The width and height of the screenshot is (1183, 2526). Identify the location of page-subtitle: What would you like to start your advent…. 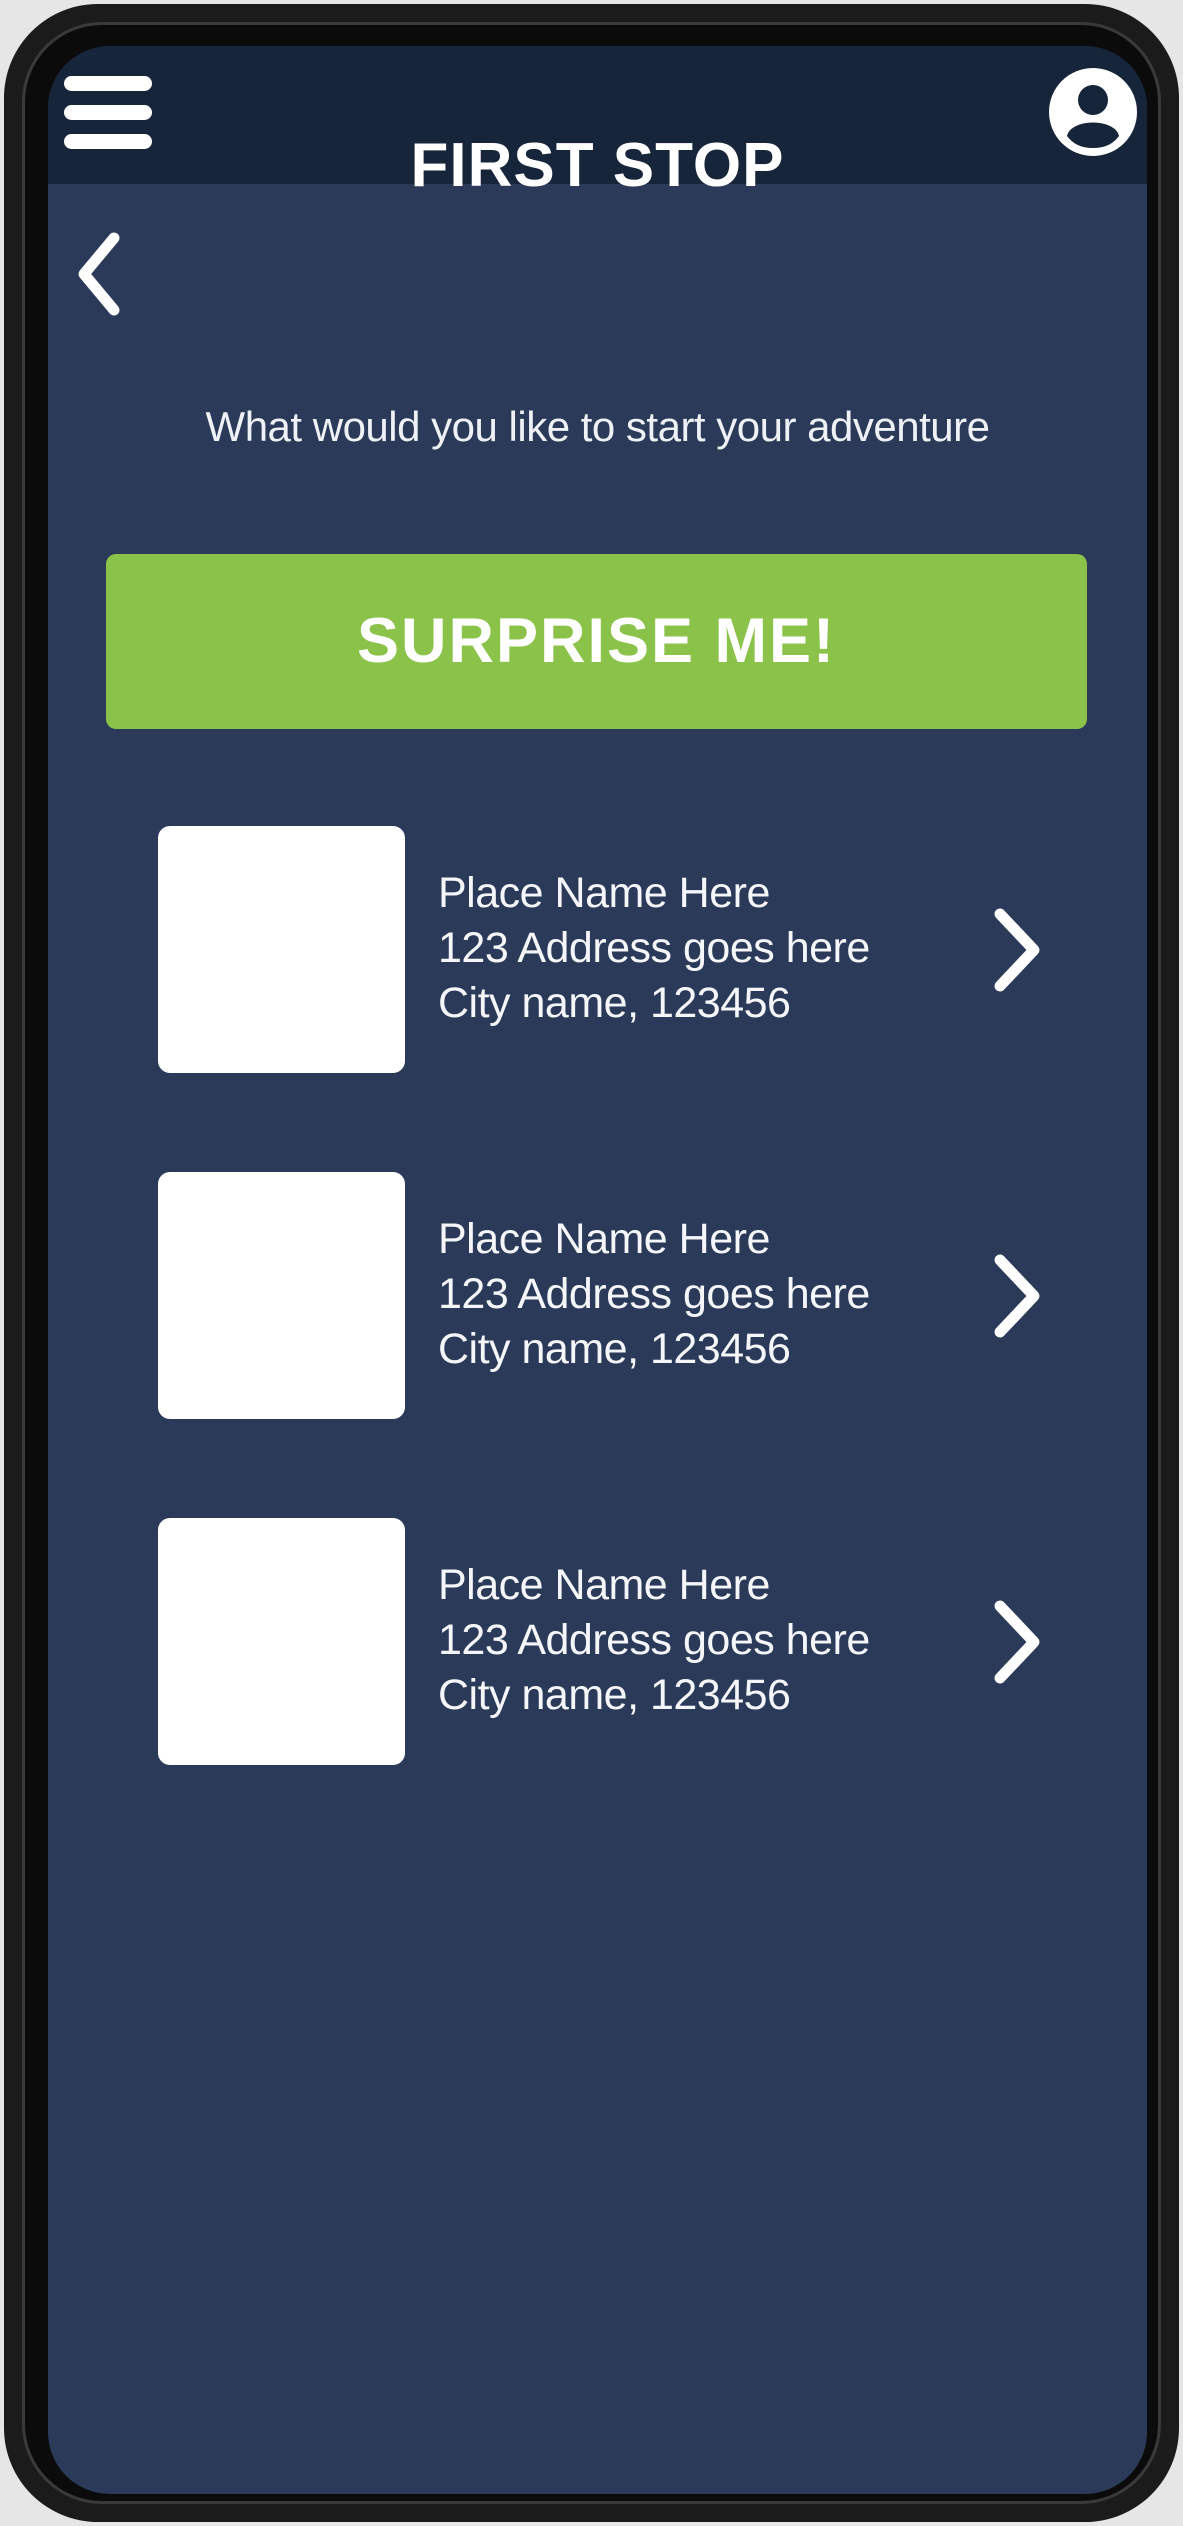
(597, 426).